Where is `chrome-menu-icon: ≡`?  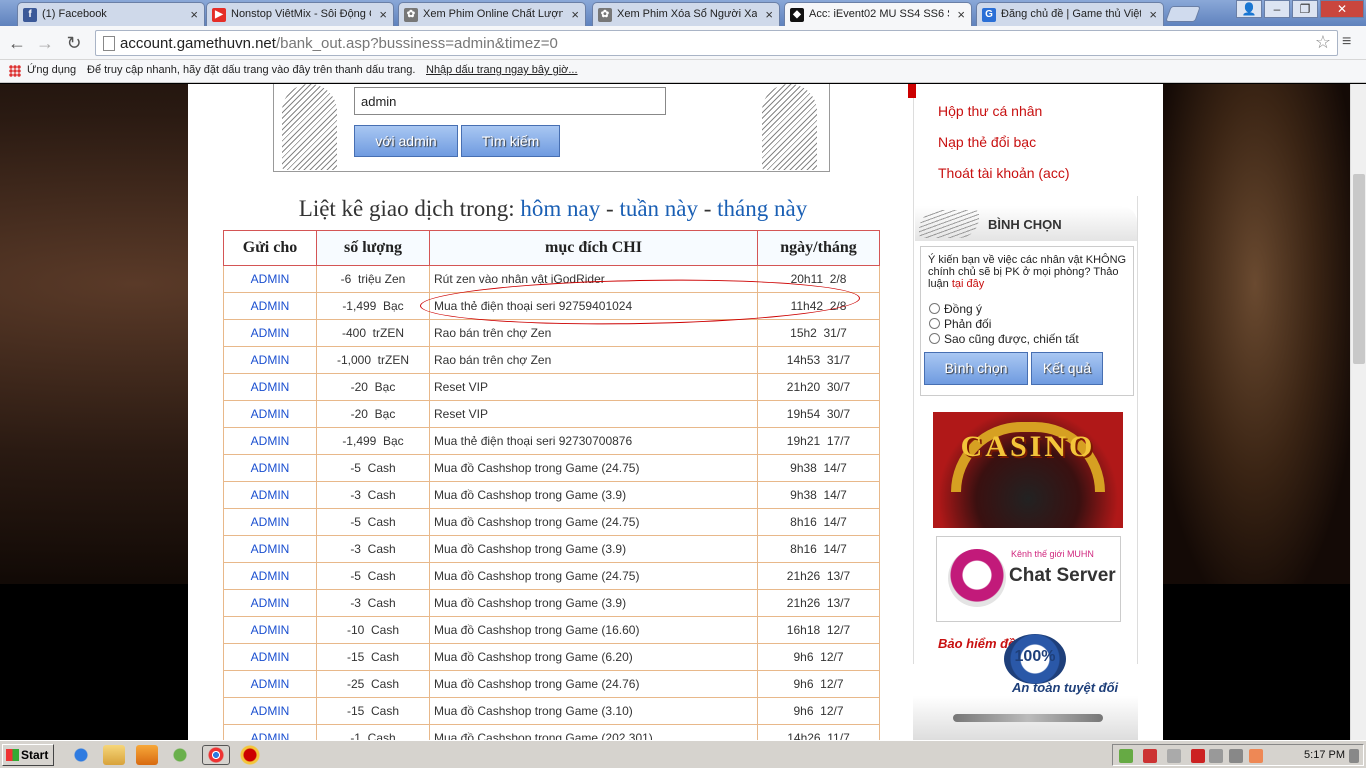
chrome-menu-icon: ≡ is located at coordinates (1346, 42).